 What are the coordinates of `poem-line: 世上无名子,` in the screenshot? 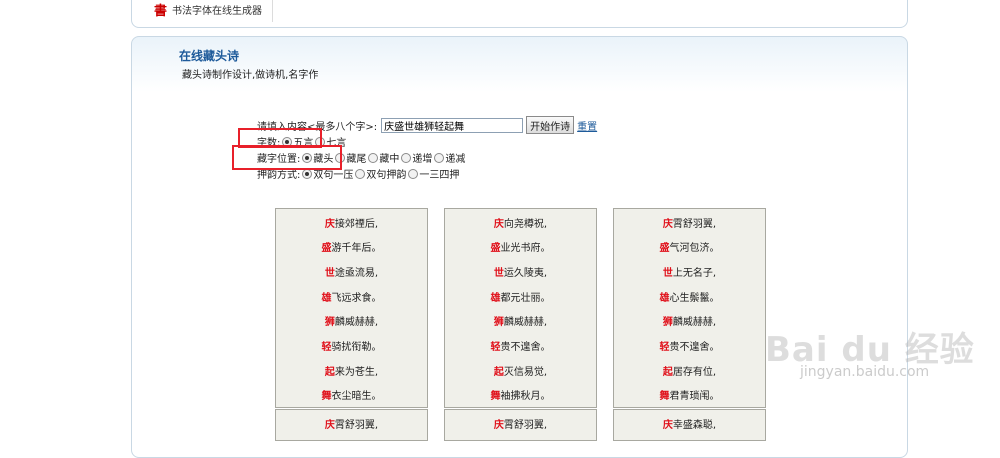 It's located at (689, 273).